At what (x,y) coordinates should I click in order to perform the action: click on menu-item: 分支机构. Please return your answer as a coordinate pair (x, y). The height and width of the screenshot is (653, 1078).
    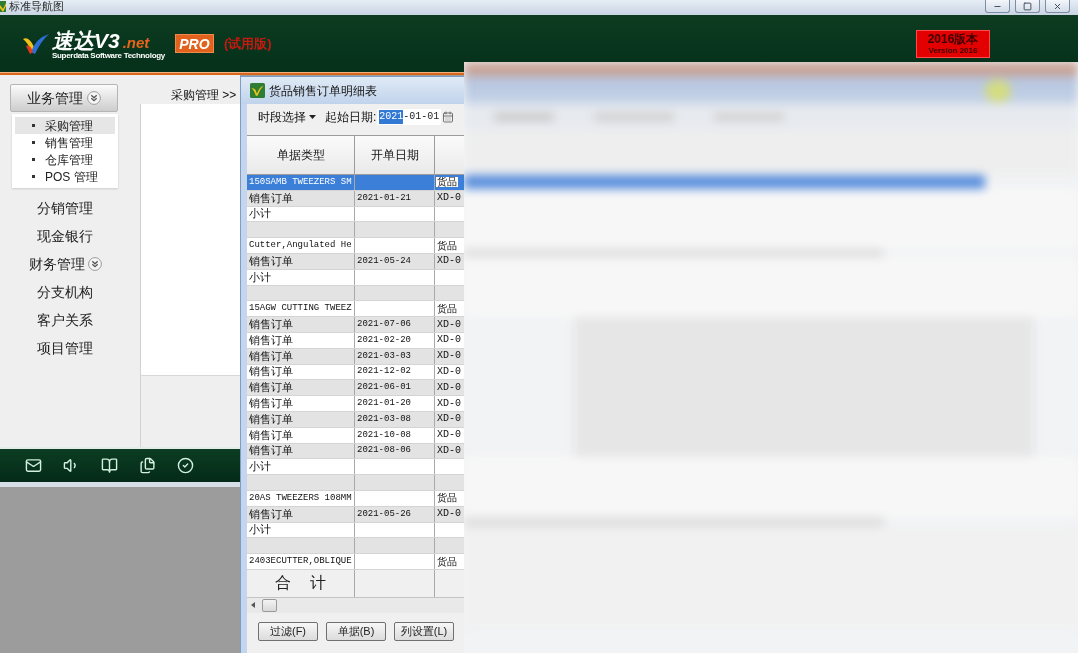
    Looking at the image, I should click on (65, 292).